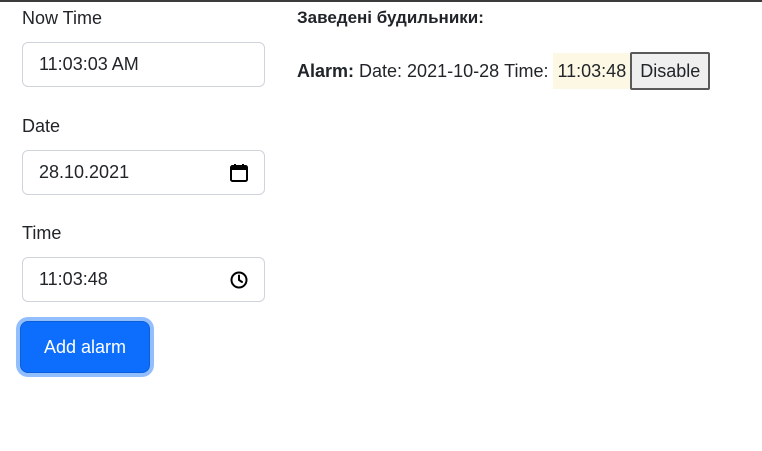 The height and width of the screenshot is (451, 762). What do you see at coordinates (73, 279) in the screenshot?
I see `time-value: 11:03:48` at bounding box center [73, 279].